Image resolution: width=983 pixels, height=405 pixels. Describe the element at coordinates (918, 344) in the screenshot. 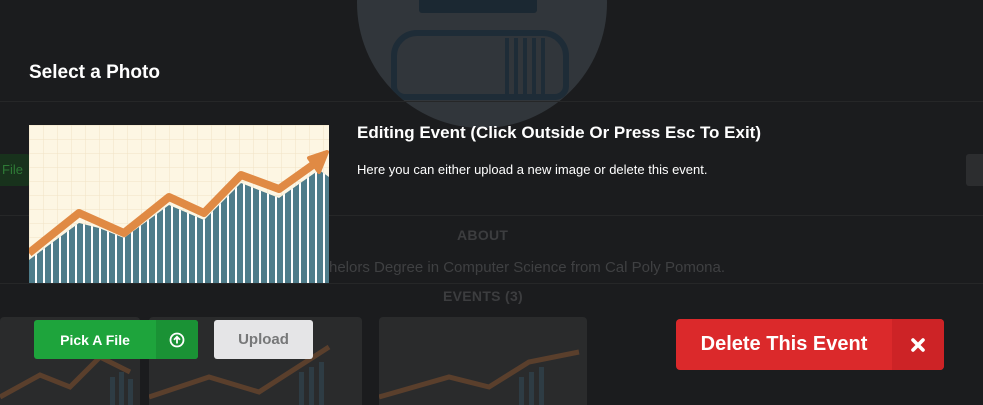

I see `close-icon` at that location.